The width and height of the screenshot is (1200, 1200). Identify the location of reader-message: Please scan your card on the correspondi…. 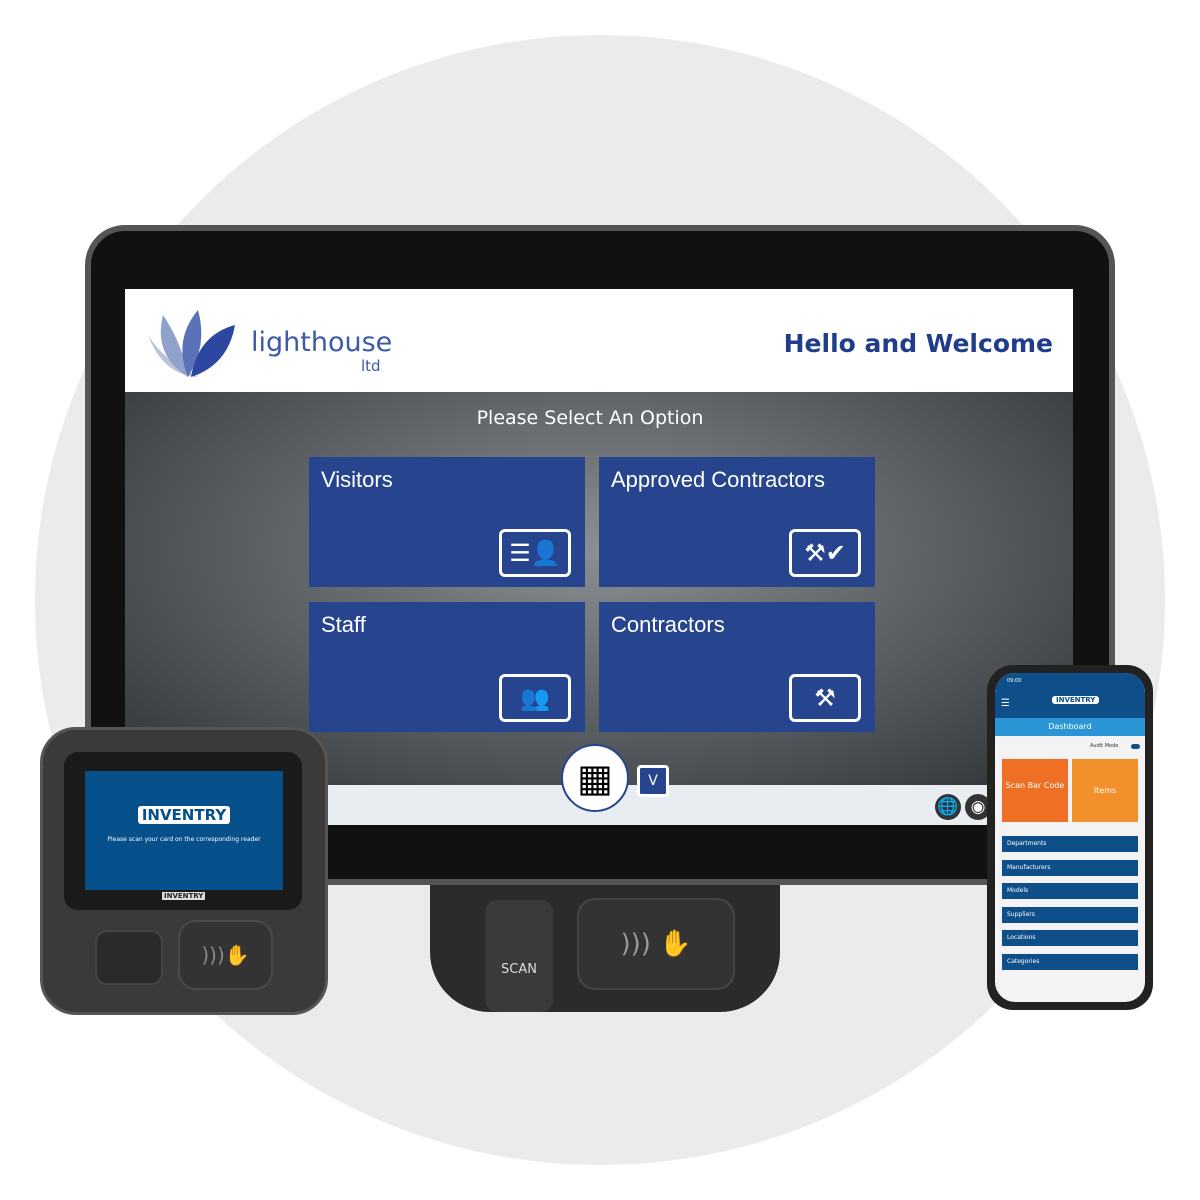
(184, 839).